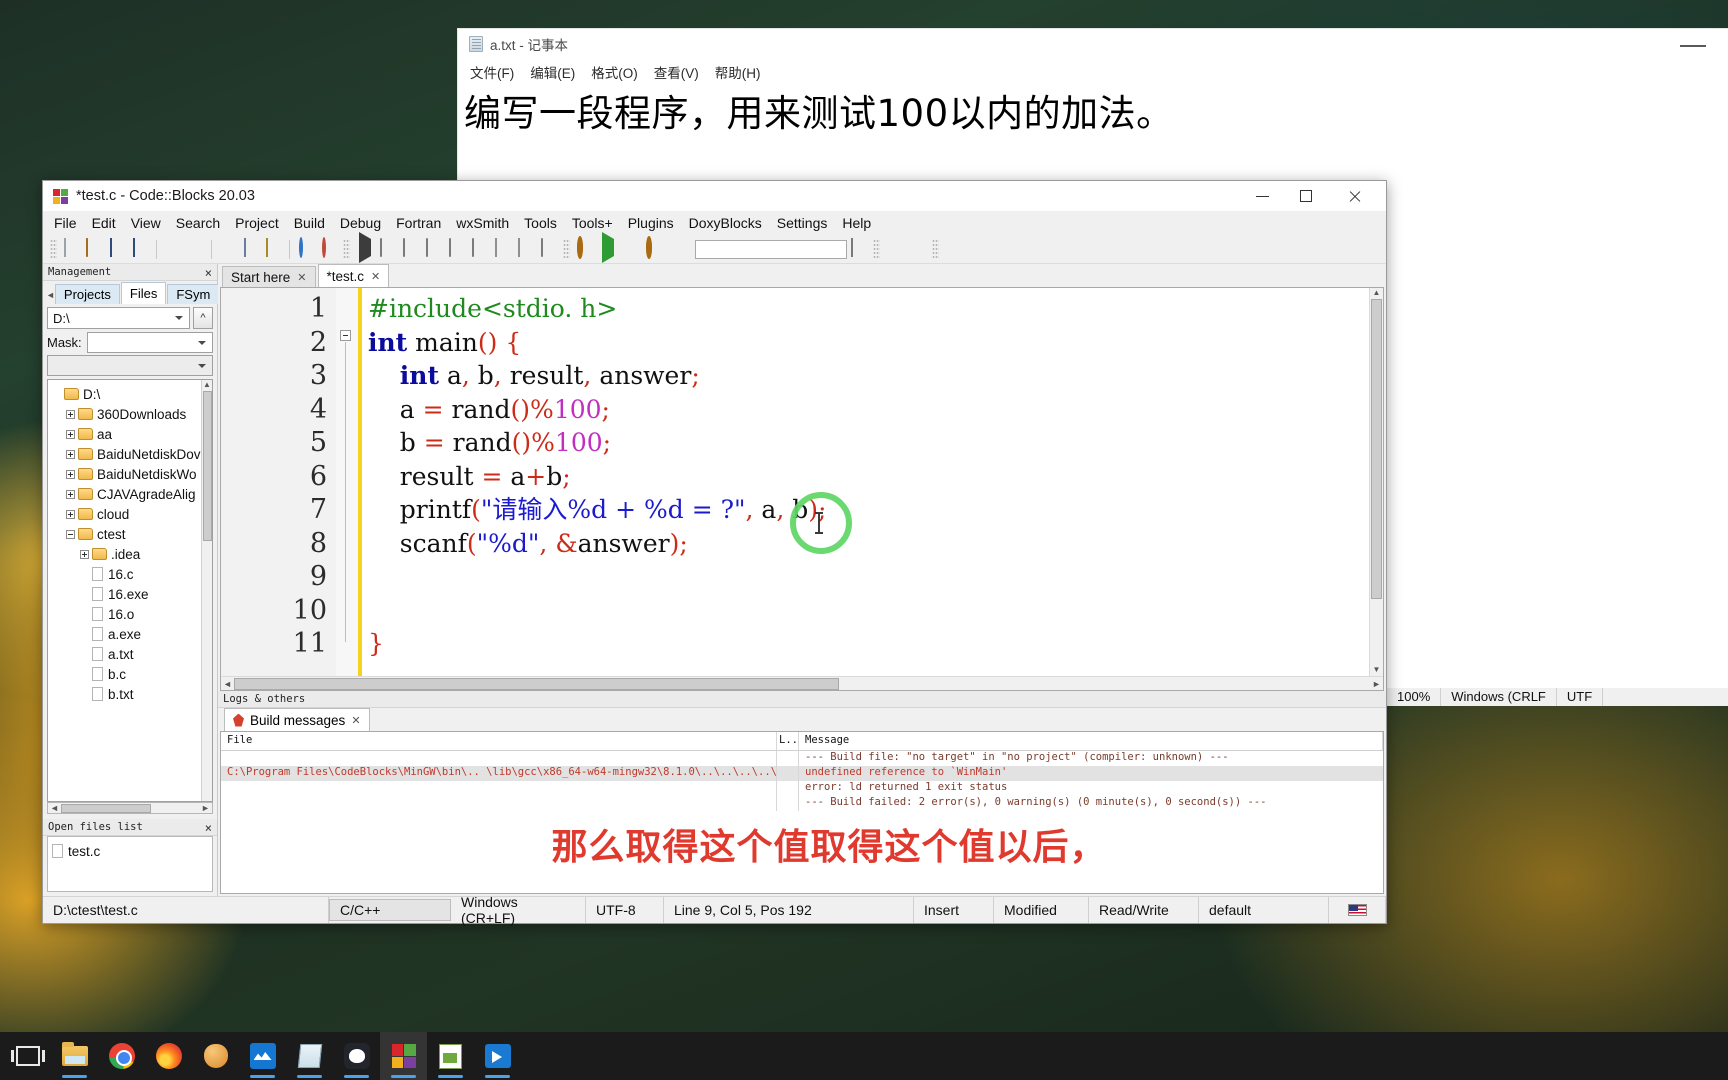  What do you see at coordinates (976, 249) in the screenshot?
I see `prev-bookmark-icon` at bounding box center [976, 249].